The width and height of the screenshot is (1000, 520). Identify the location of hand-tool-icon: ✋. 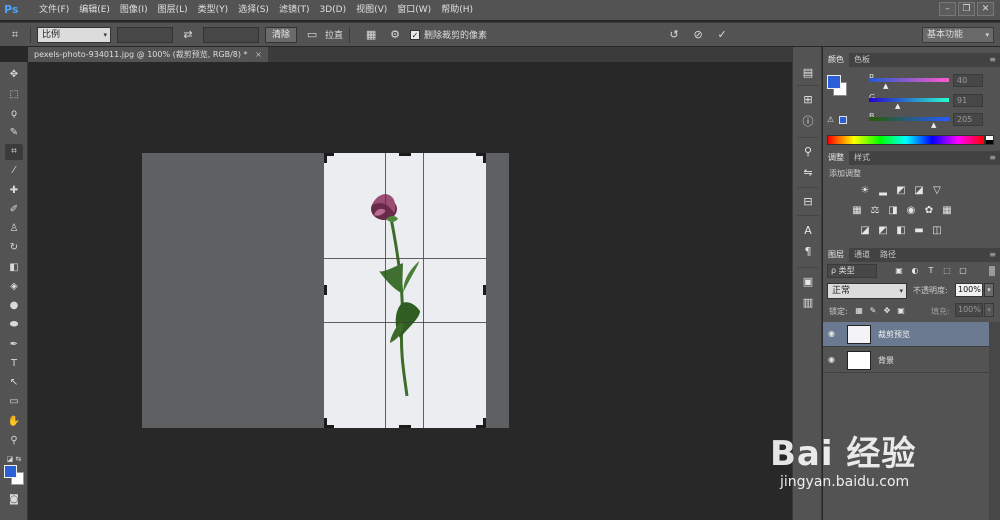
(14, 422).